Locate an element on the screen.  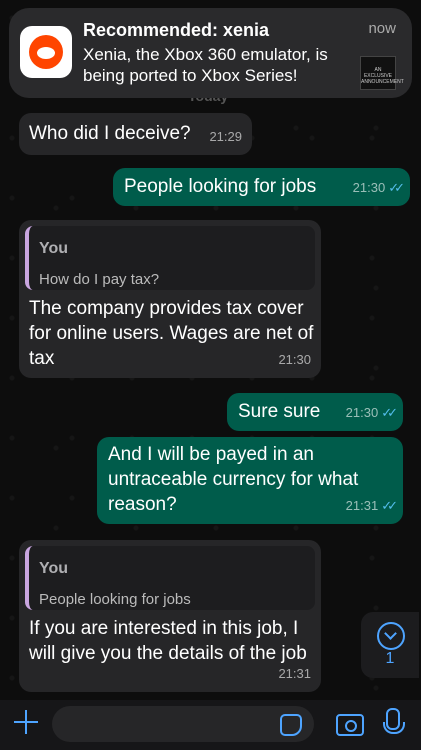
message-text: Who did I deceive? is located at coordinates (110, 133).